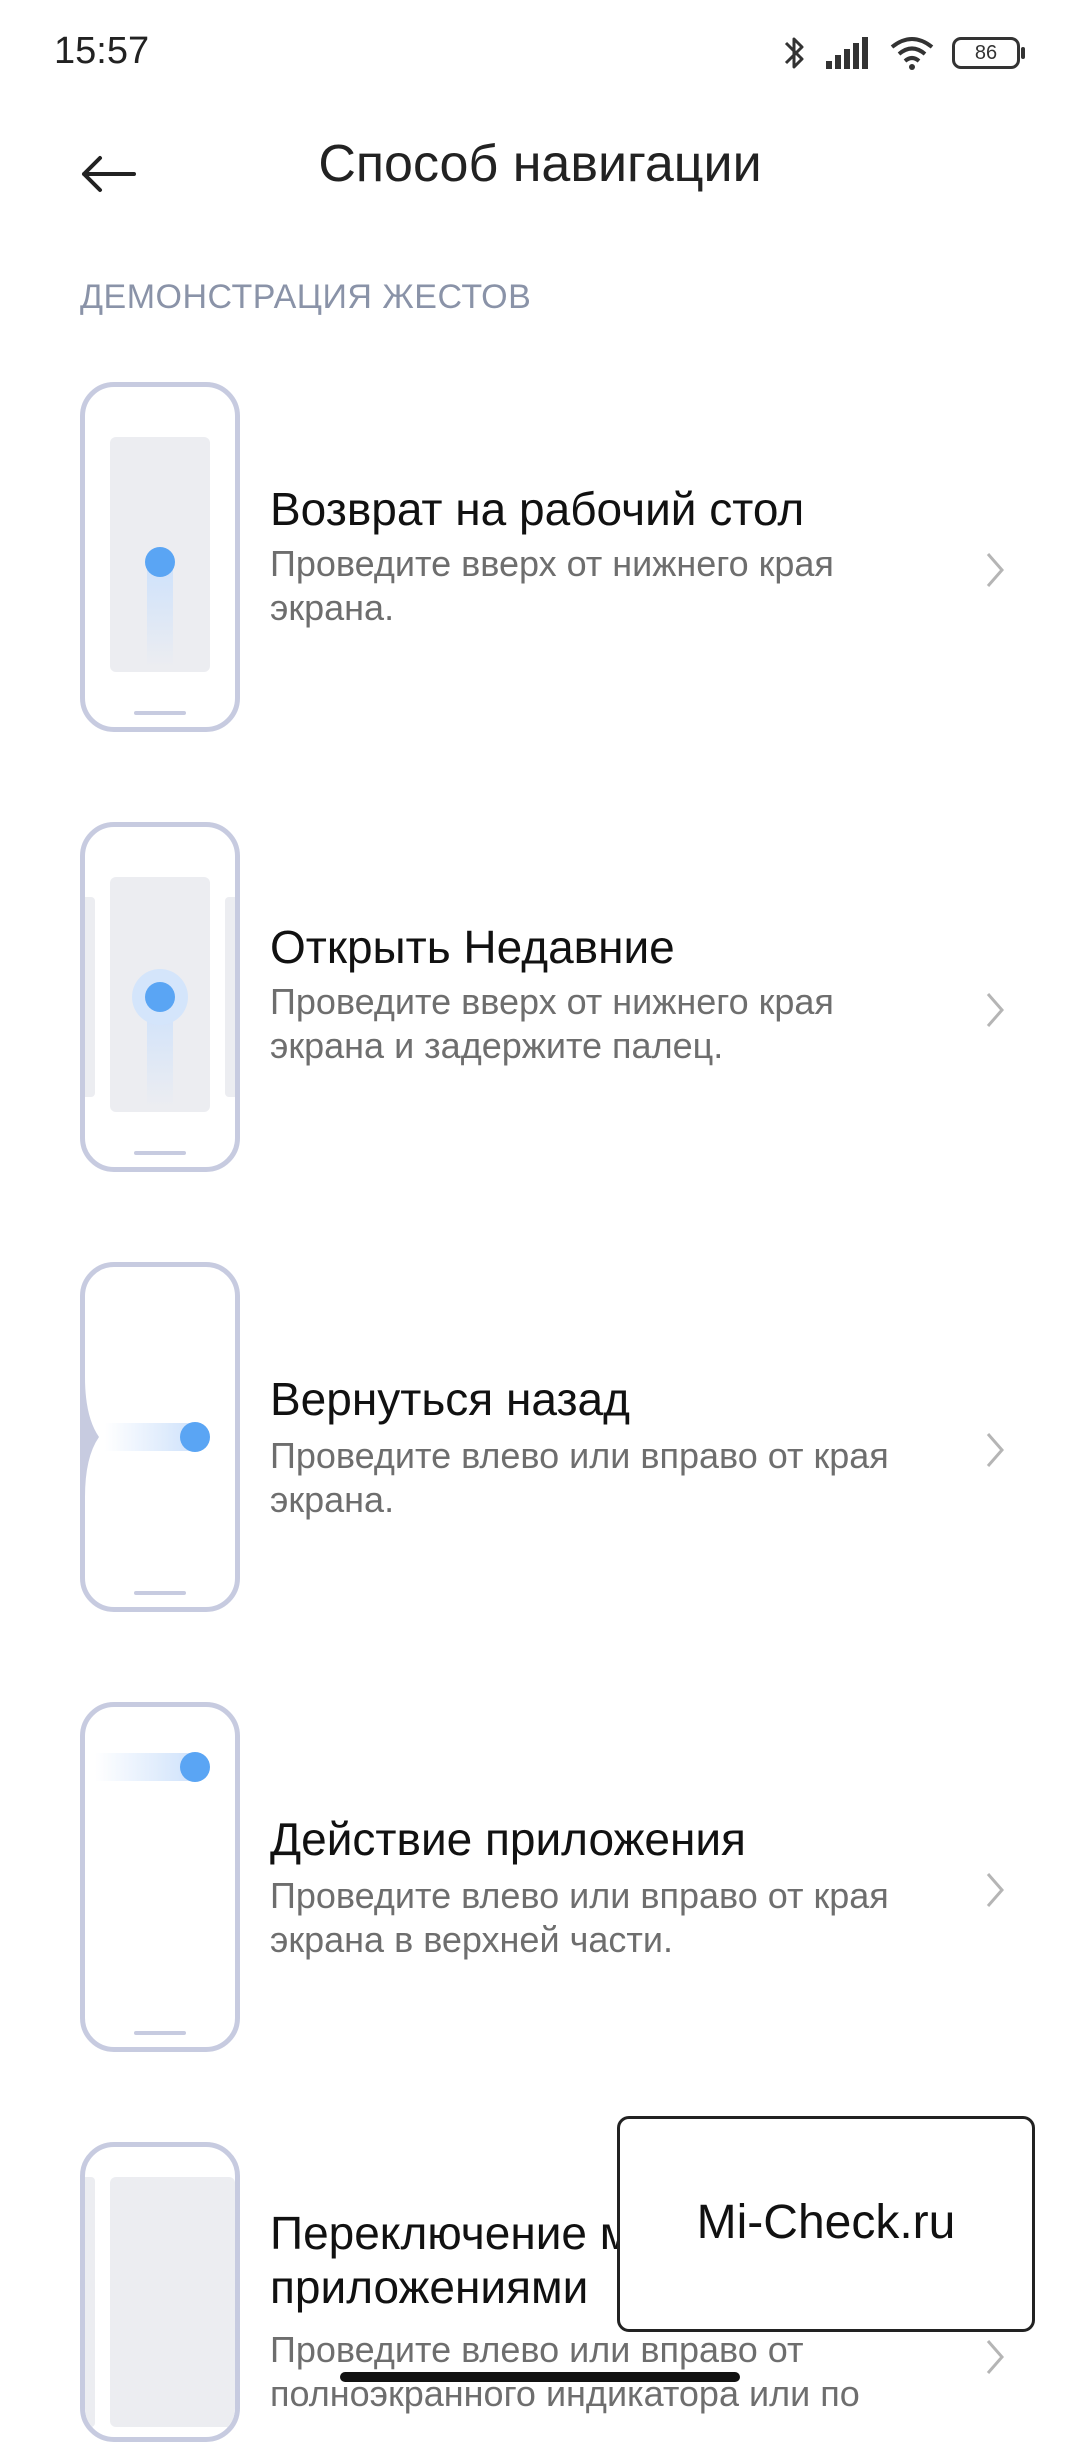  I want to click on battery-level: 86, so click(986, 52).